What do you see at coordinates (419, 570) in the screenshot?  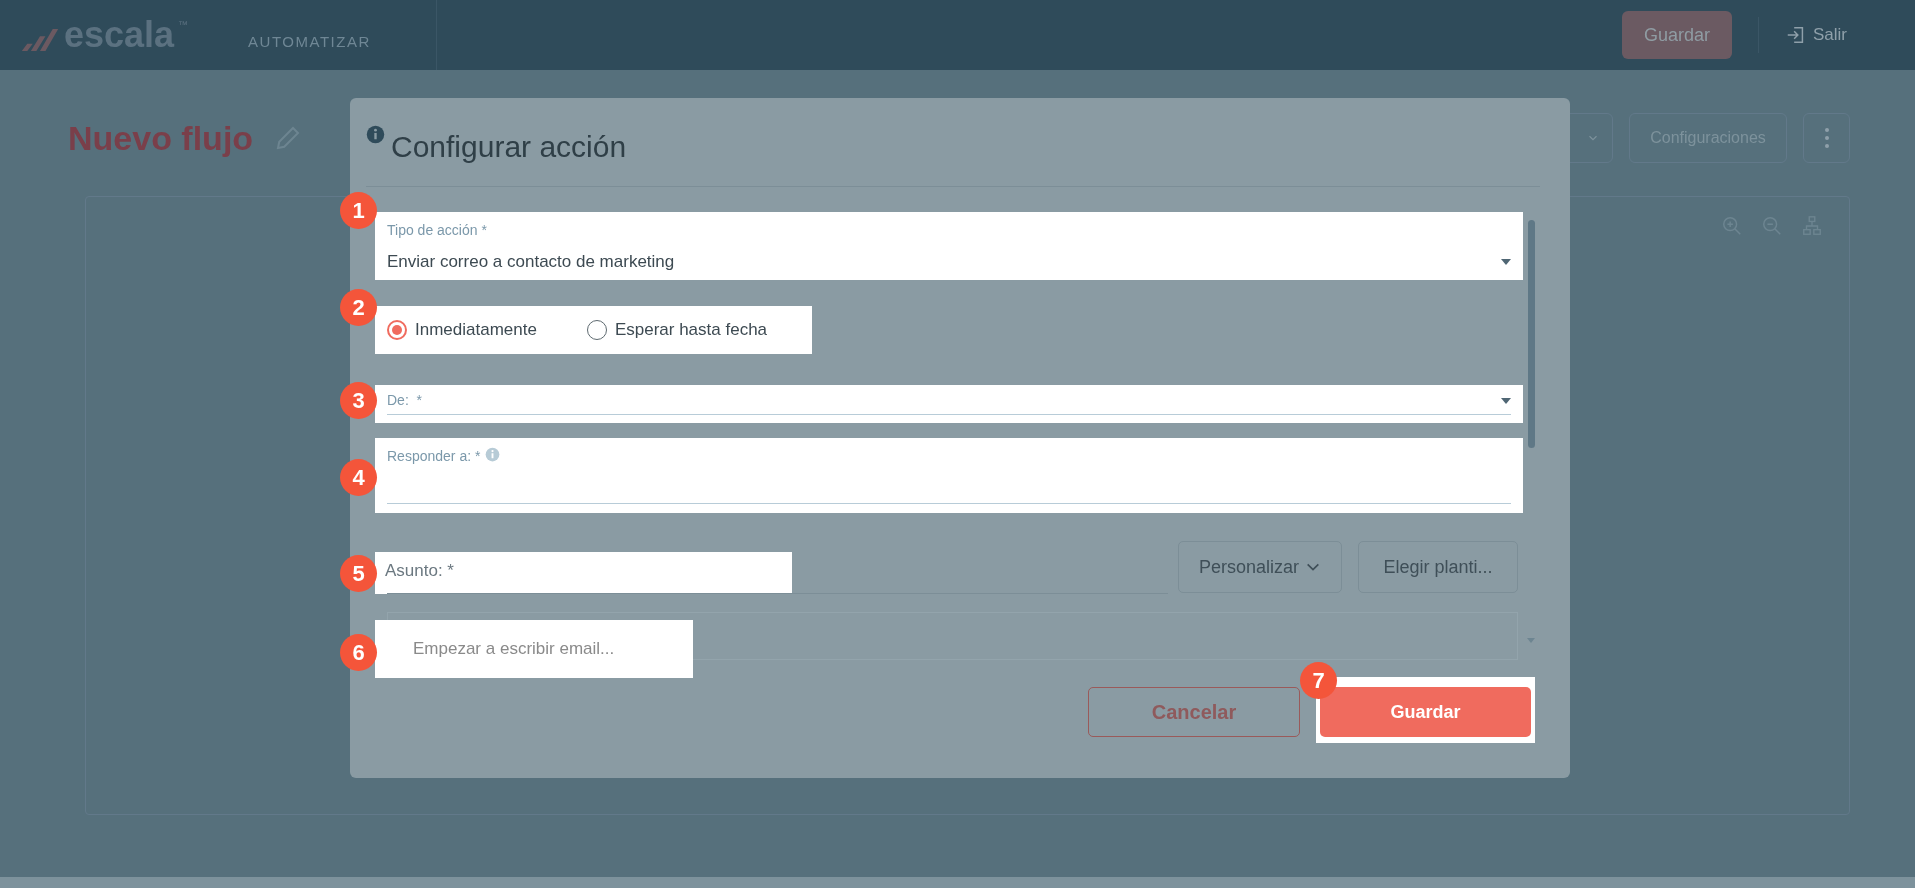 I see `field-label: Asunto: *` at bounding box center [419, 570].